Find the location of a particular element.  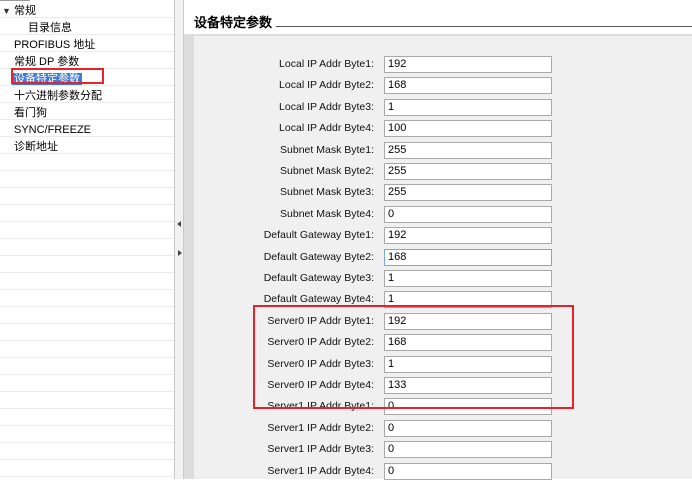

param-row: Default Gateway Byte4: 1 is located at coordinates (443, 300).